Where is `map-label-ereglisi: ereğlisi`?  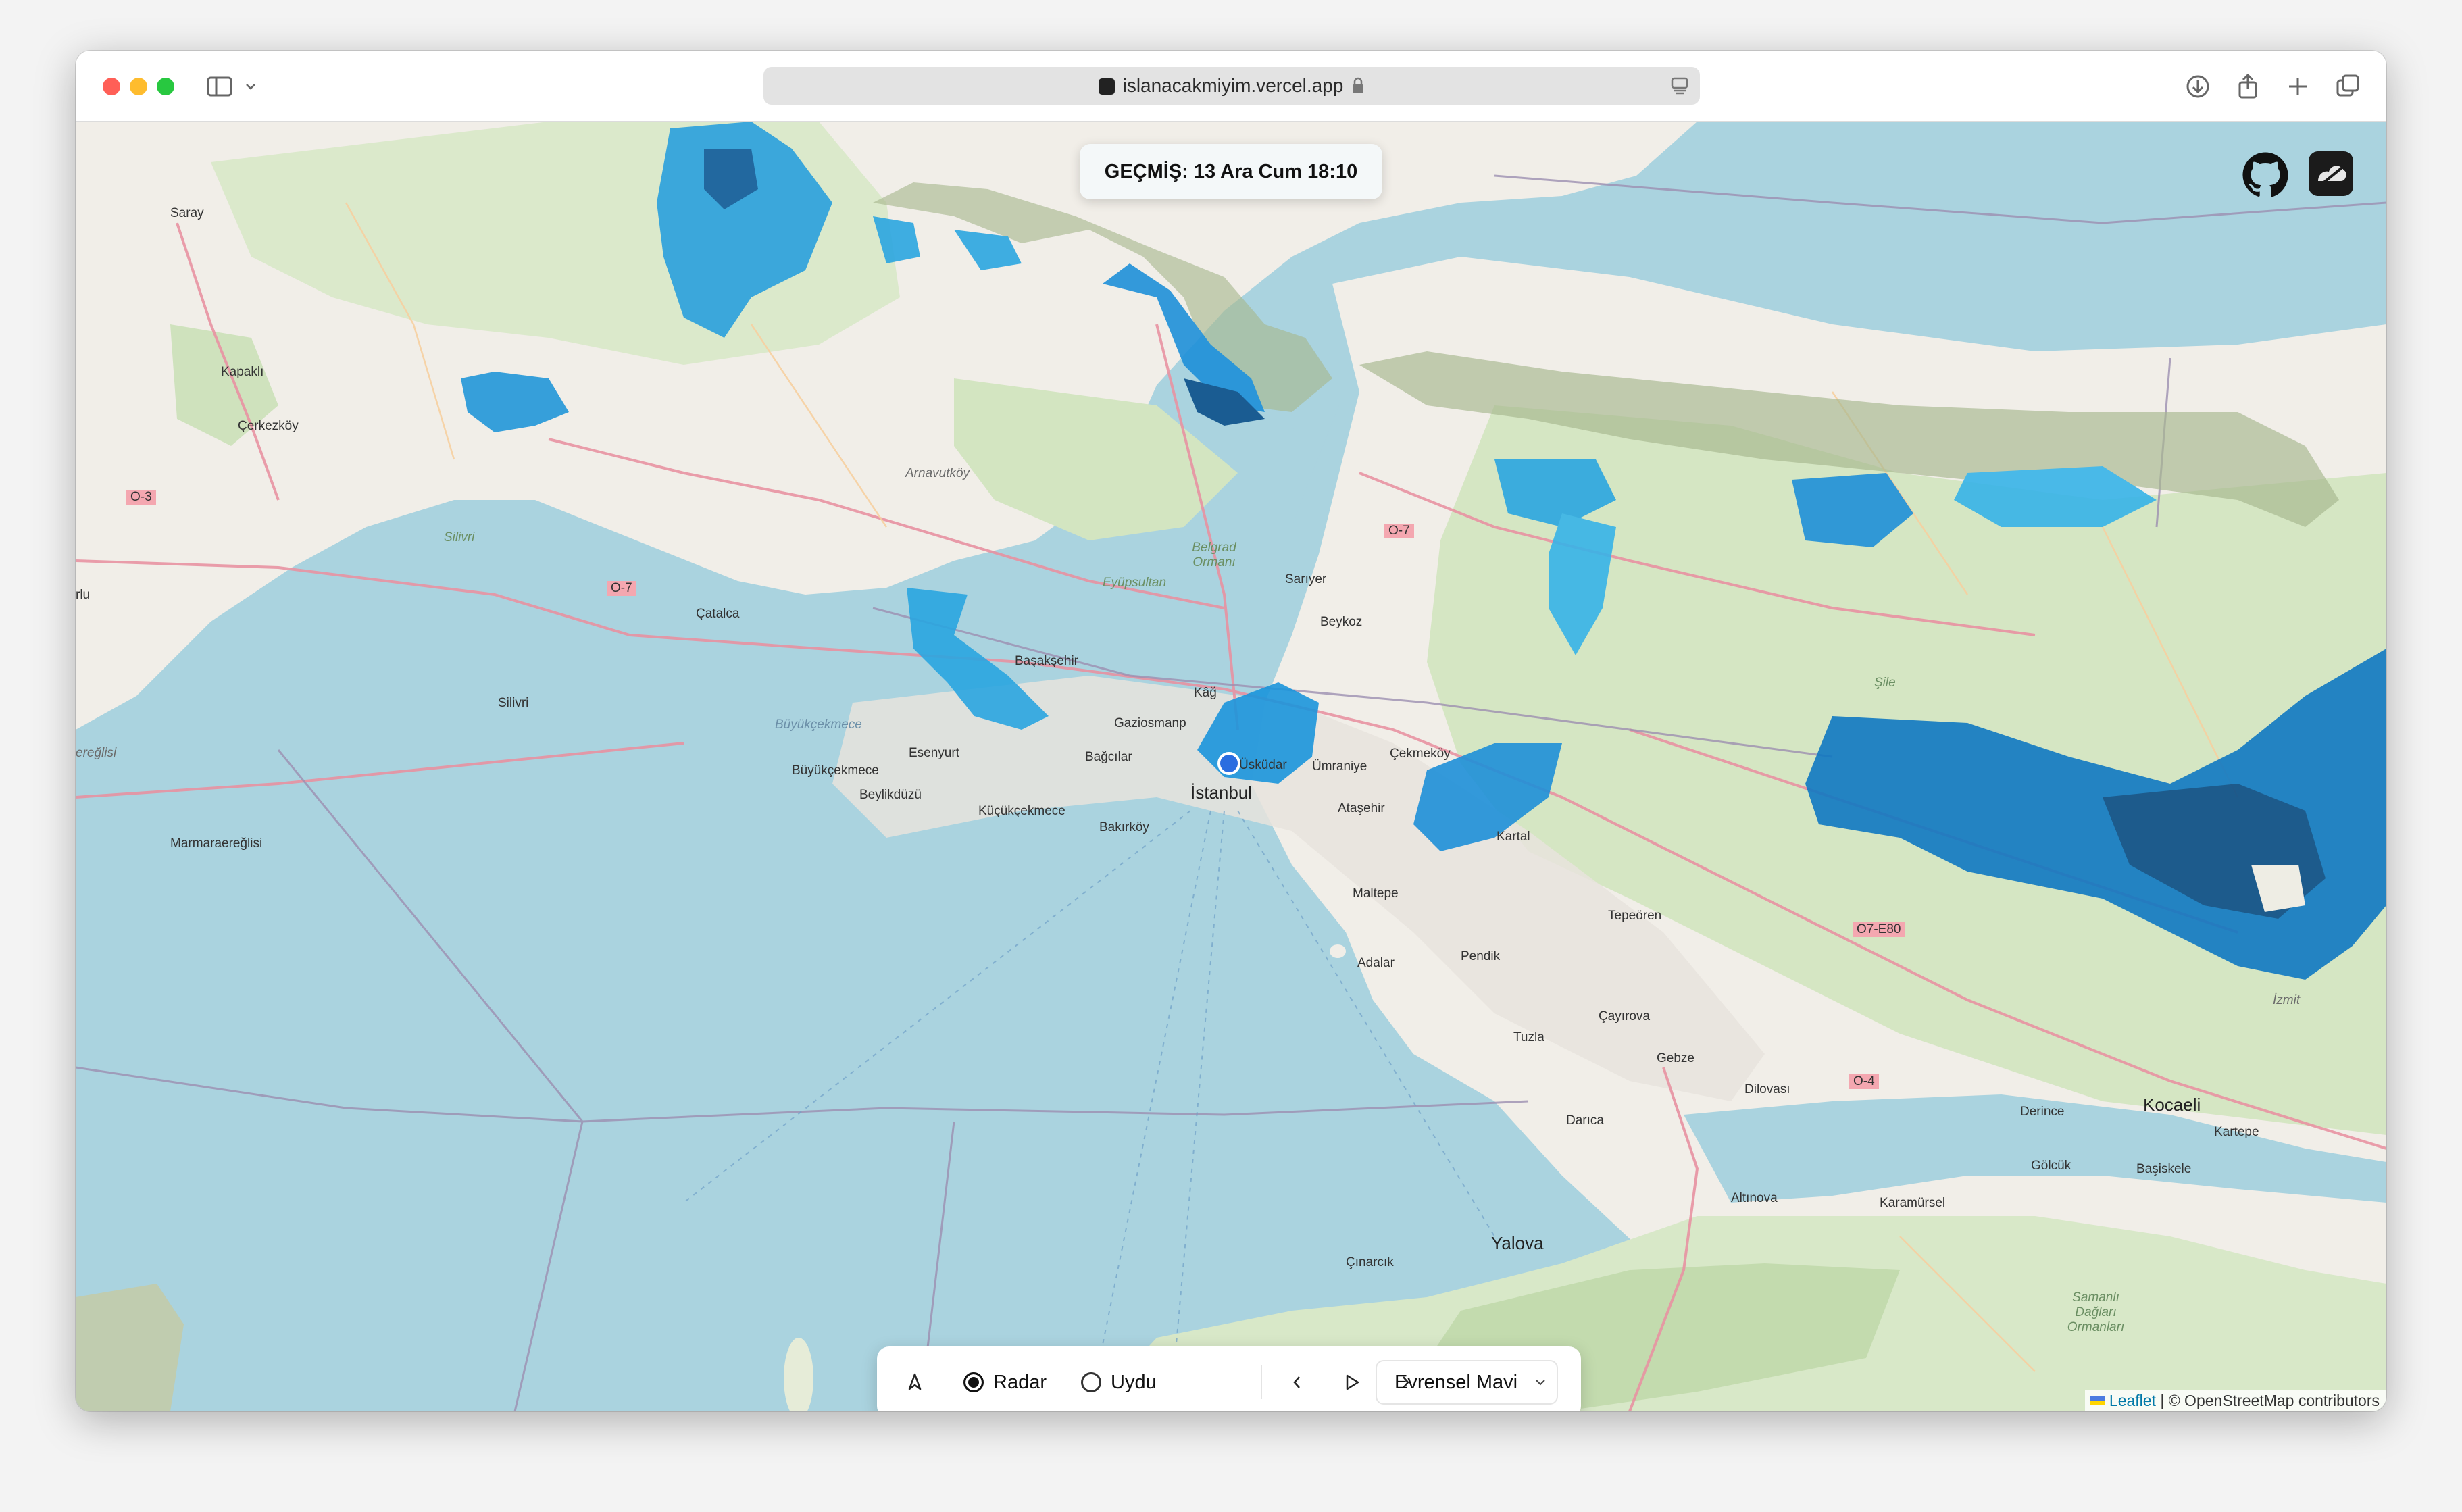
map-label-ereglisi: ereğlisi is located at coordinates (96, 753).